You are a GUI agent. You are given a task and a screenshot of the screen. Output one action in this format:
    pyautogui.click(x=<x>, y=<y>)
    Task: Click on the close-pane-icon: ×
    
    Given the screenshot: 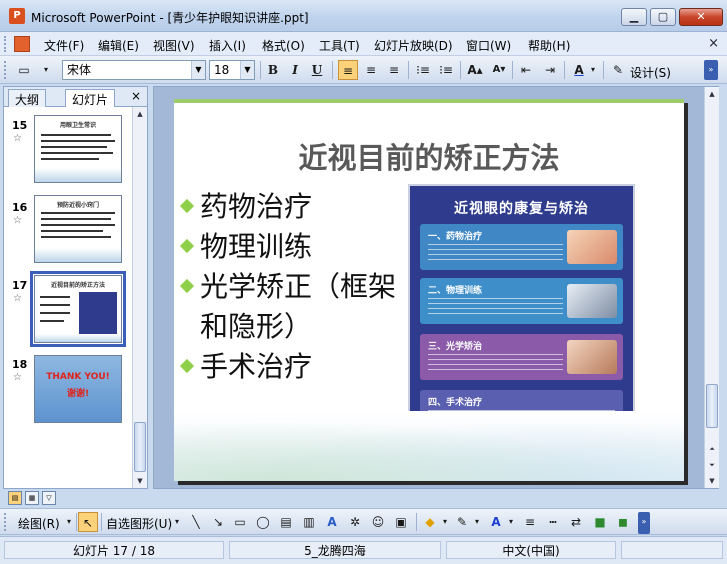 What is the action you would take?
    pyautogui.click(x=136, y=96)
    